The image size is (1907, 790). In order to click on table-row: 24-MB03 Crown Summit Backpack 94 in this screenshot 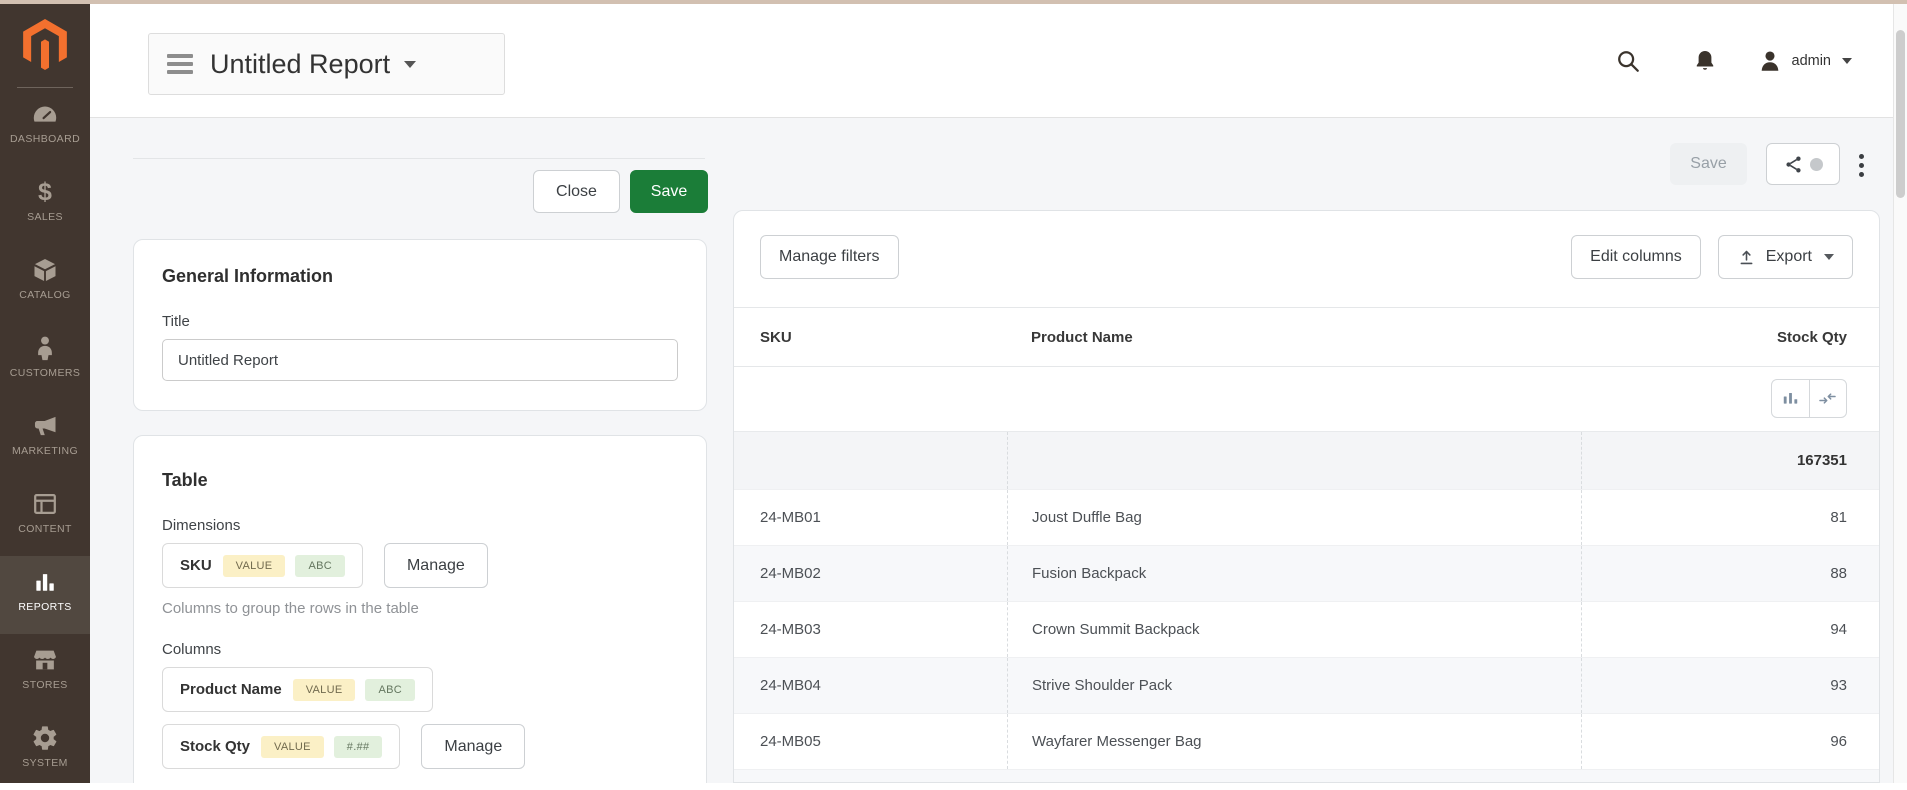, I will do `click(1306, 629)`.